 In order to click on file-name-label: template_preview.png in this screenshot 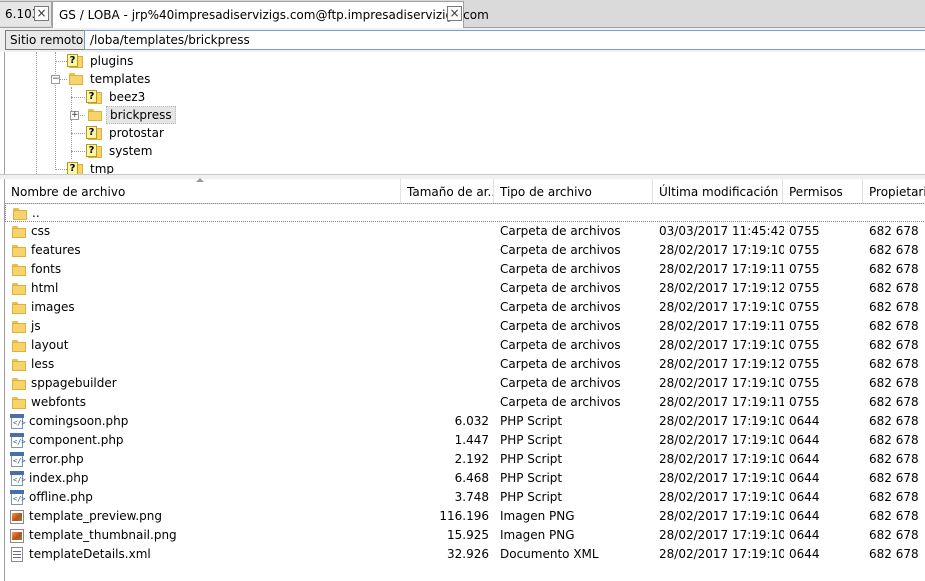, I will do `click(96, 516)`.